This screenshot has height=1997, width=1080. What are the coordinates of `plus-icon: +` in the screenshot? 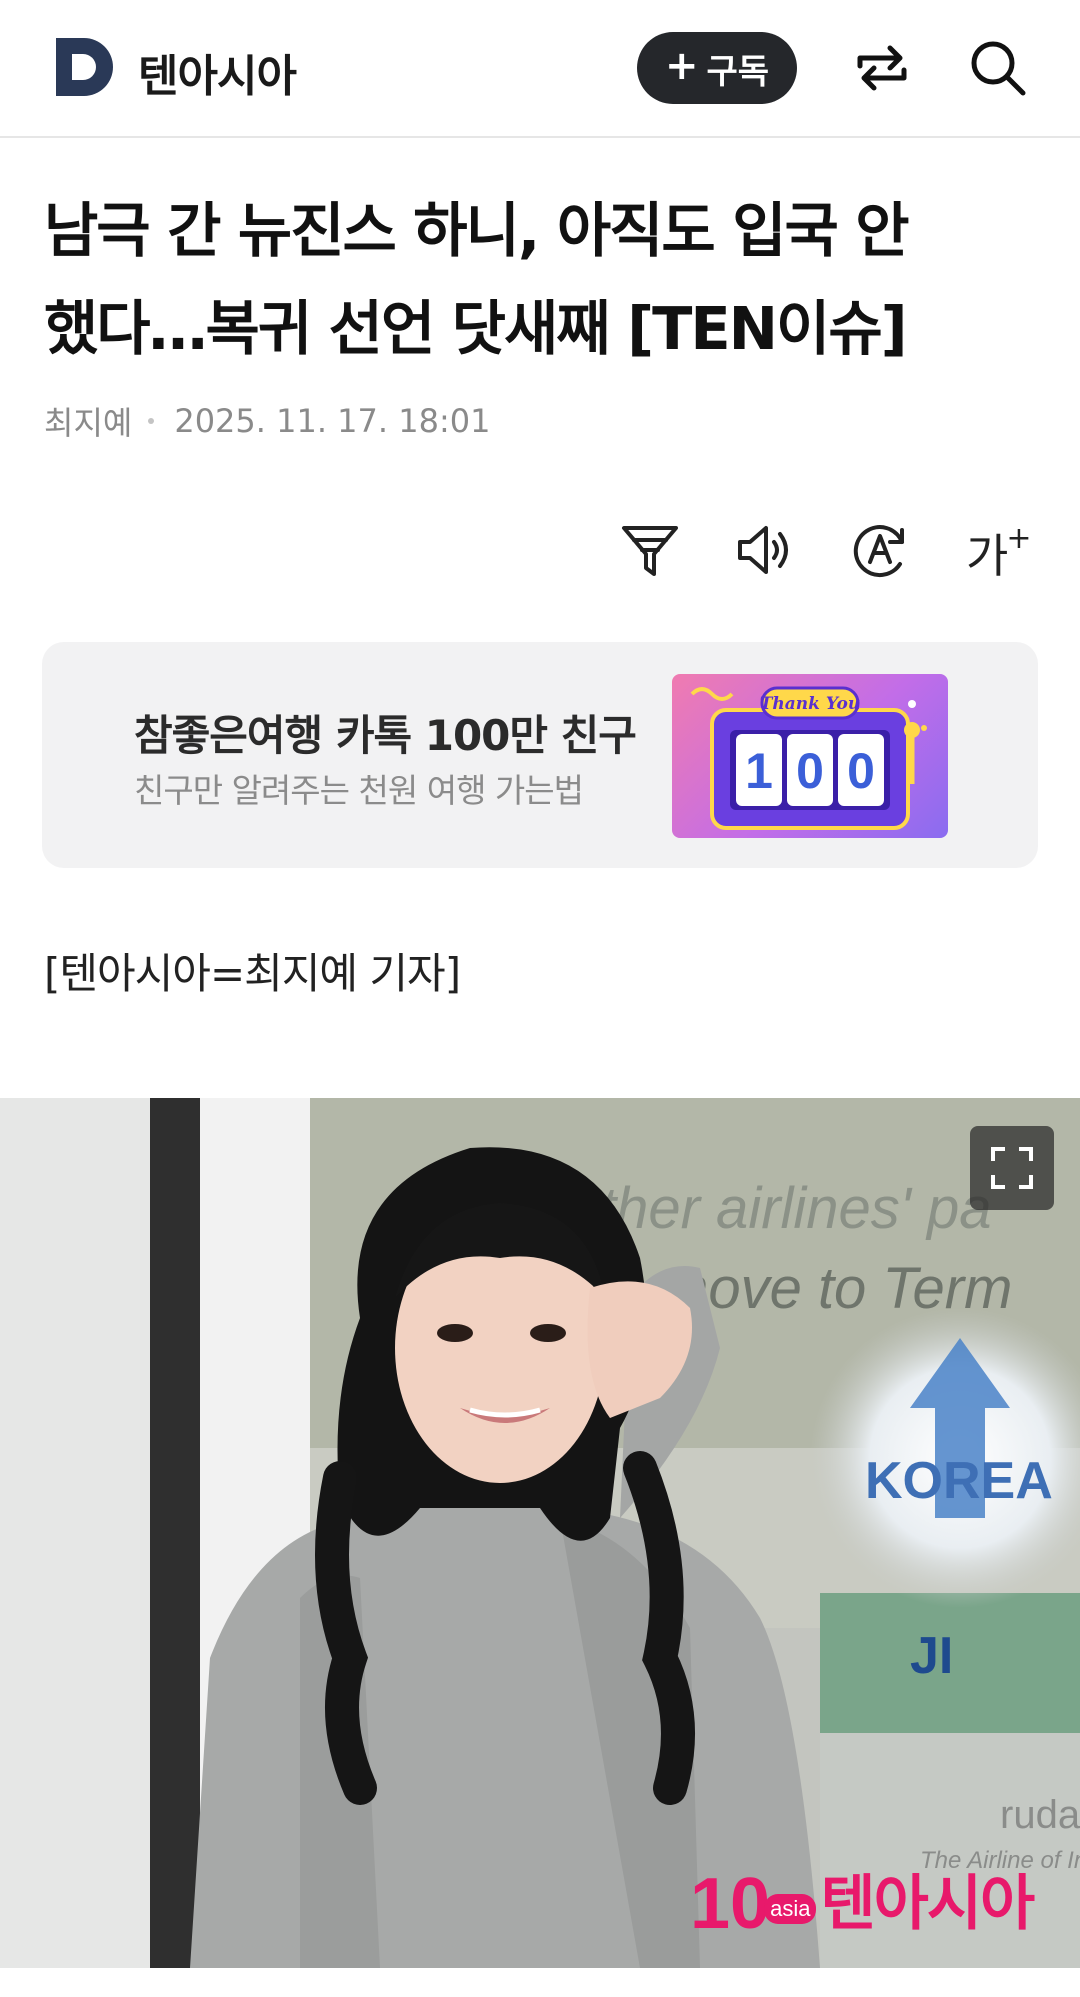 It's located at (681, 66).